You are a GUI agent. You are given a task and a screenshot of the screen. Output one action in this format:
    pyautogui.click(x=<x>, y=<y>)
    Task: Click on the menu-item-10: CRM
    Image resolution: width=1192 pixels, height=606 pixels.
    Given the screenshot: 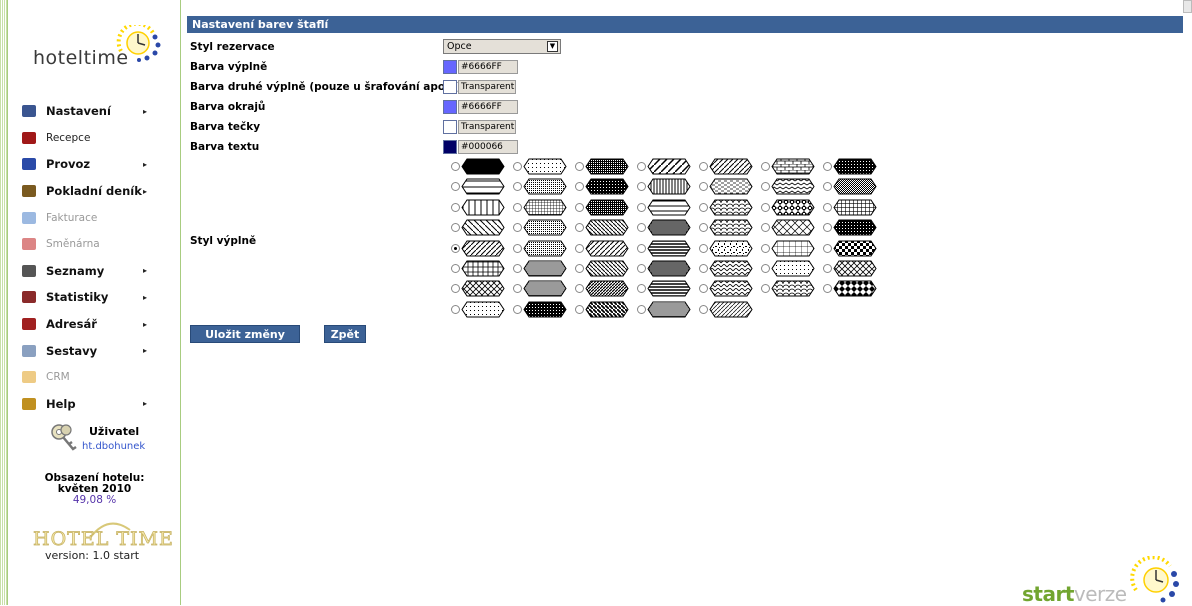 What is the action you would take?
    pyautogui.click(x=94, y=377)
    